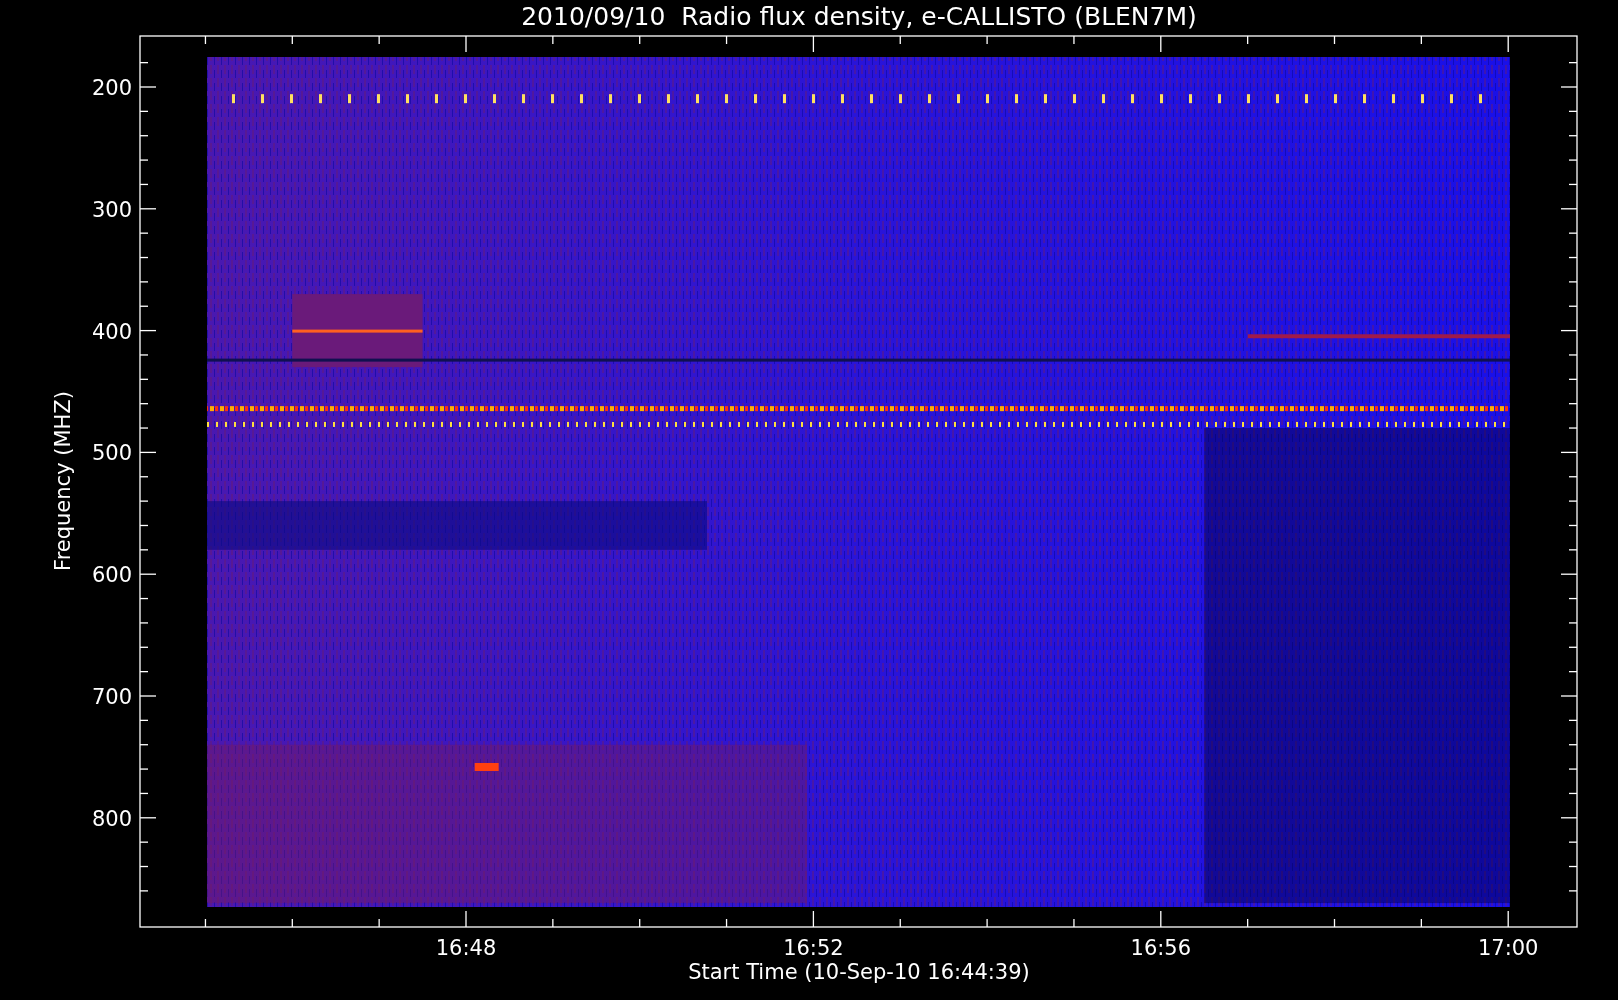 The width and height of the screenshot is (1618, 1000). What do you see at coordinates (111, 209) in the screenshot?
I see `tick-label: 300` at bounding box center [111, 209].